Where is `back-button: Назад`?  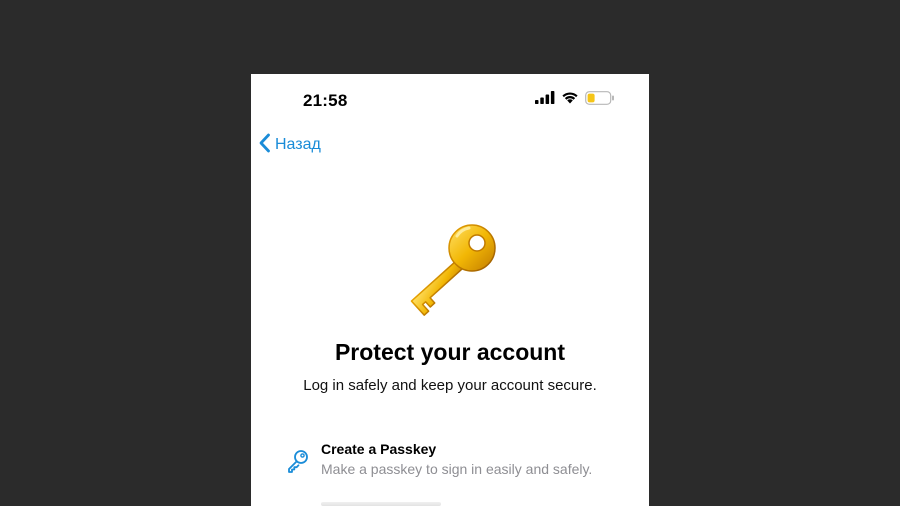
back-button: Назад is located at coordinates (289, 145).